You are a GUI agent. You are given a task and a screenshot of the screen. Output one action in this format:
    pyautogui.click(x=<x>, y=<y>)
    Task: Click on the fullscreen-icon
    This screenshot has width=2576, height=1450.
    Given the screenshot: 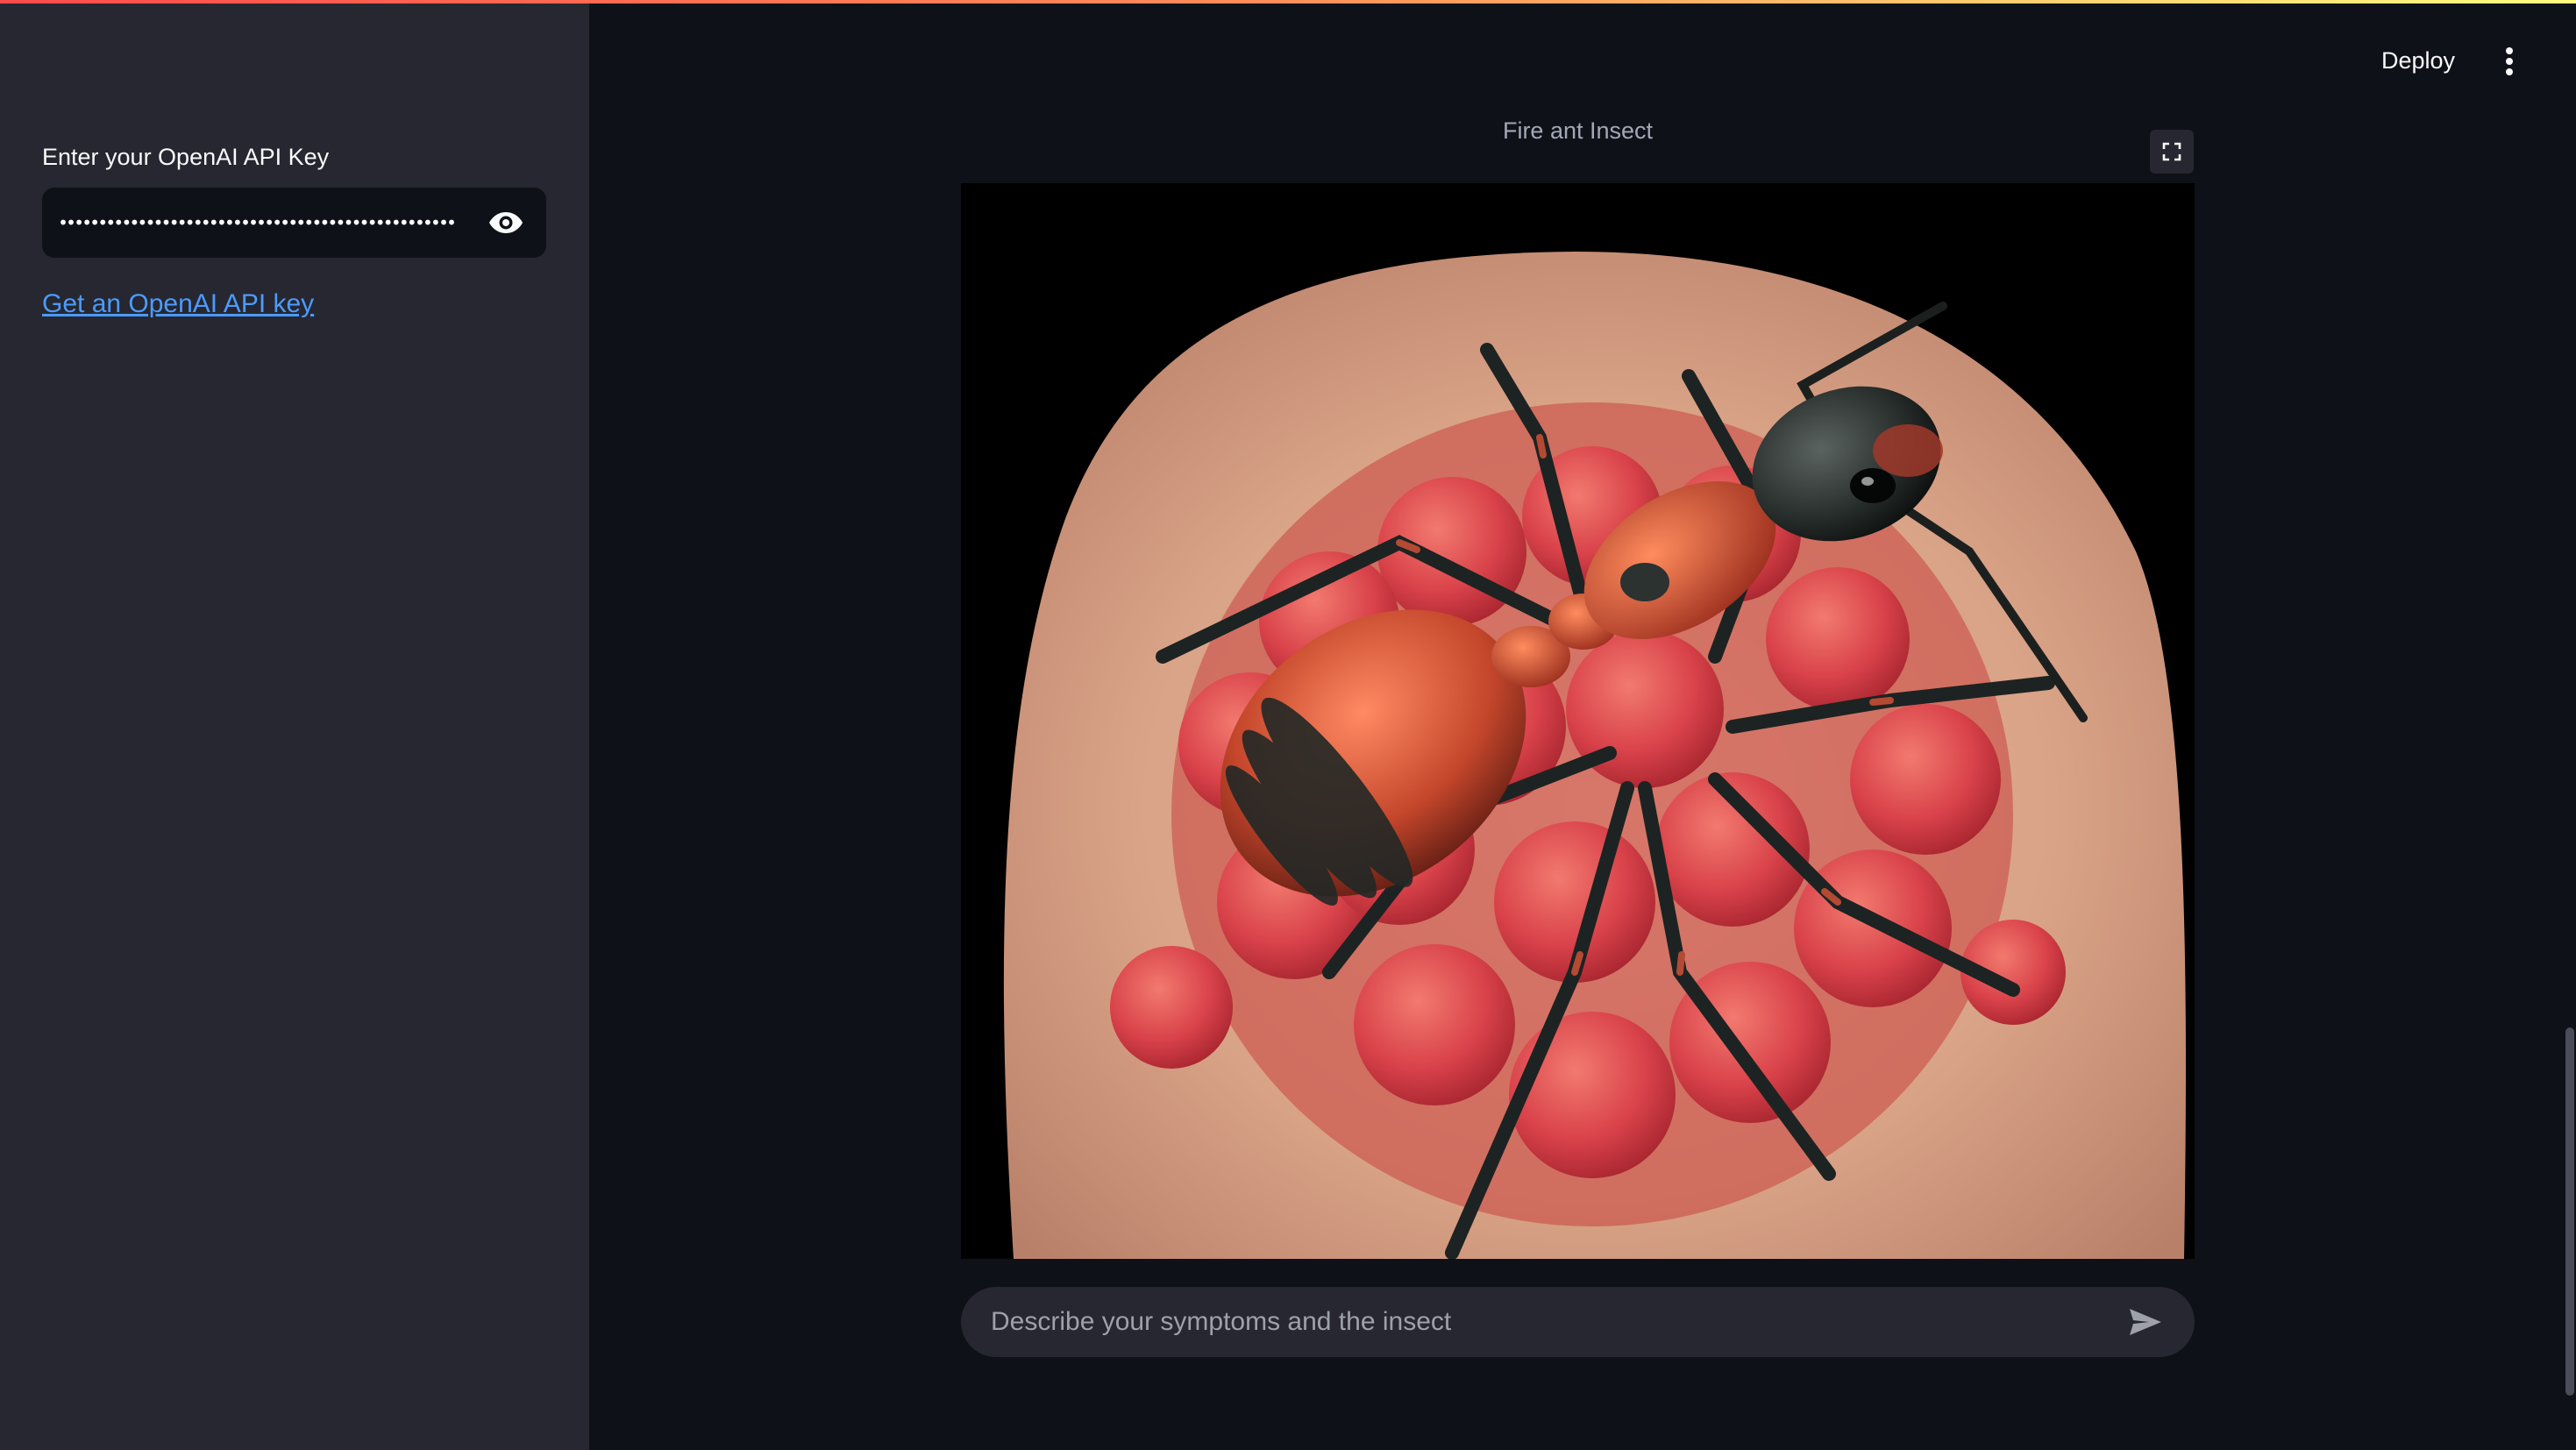 What is the action you would take?
    pyautogui.click(x=2171, y=151)
    